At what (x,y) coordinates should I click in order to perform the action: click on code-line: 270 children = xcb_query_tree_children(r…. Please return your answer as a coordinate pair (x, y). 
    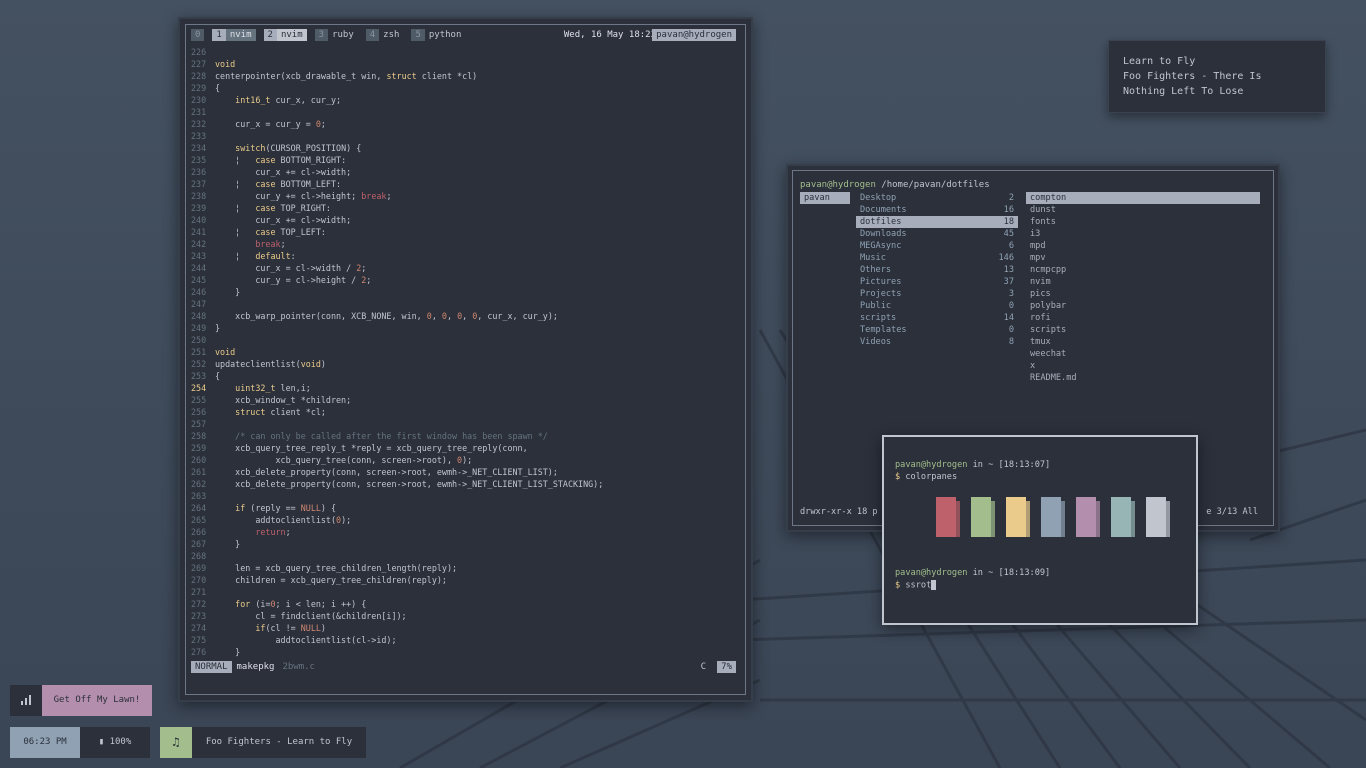
    Looking at the image, I should click on (463, 580).